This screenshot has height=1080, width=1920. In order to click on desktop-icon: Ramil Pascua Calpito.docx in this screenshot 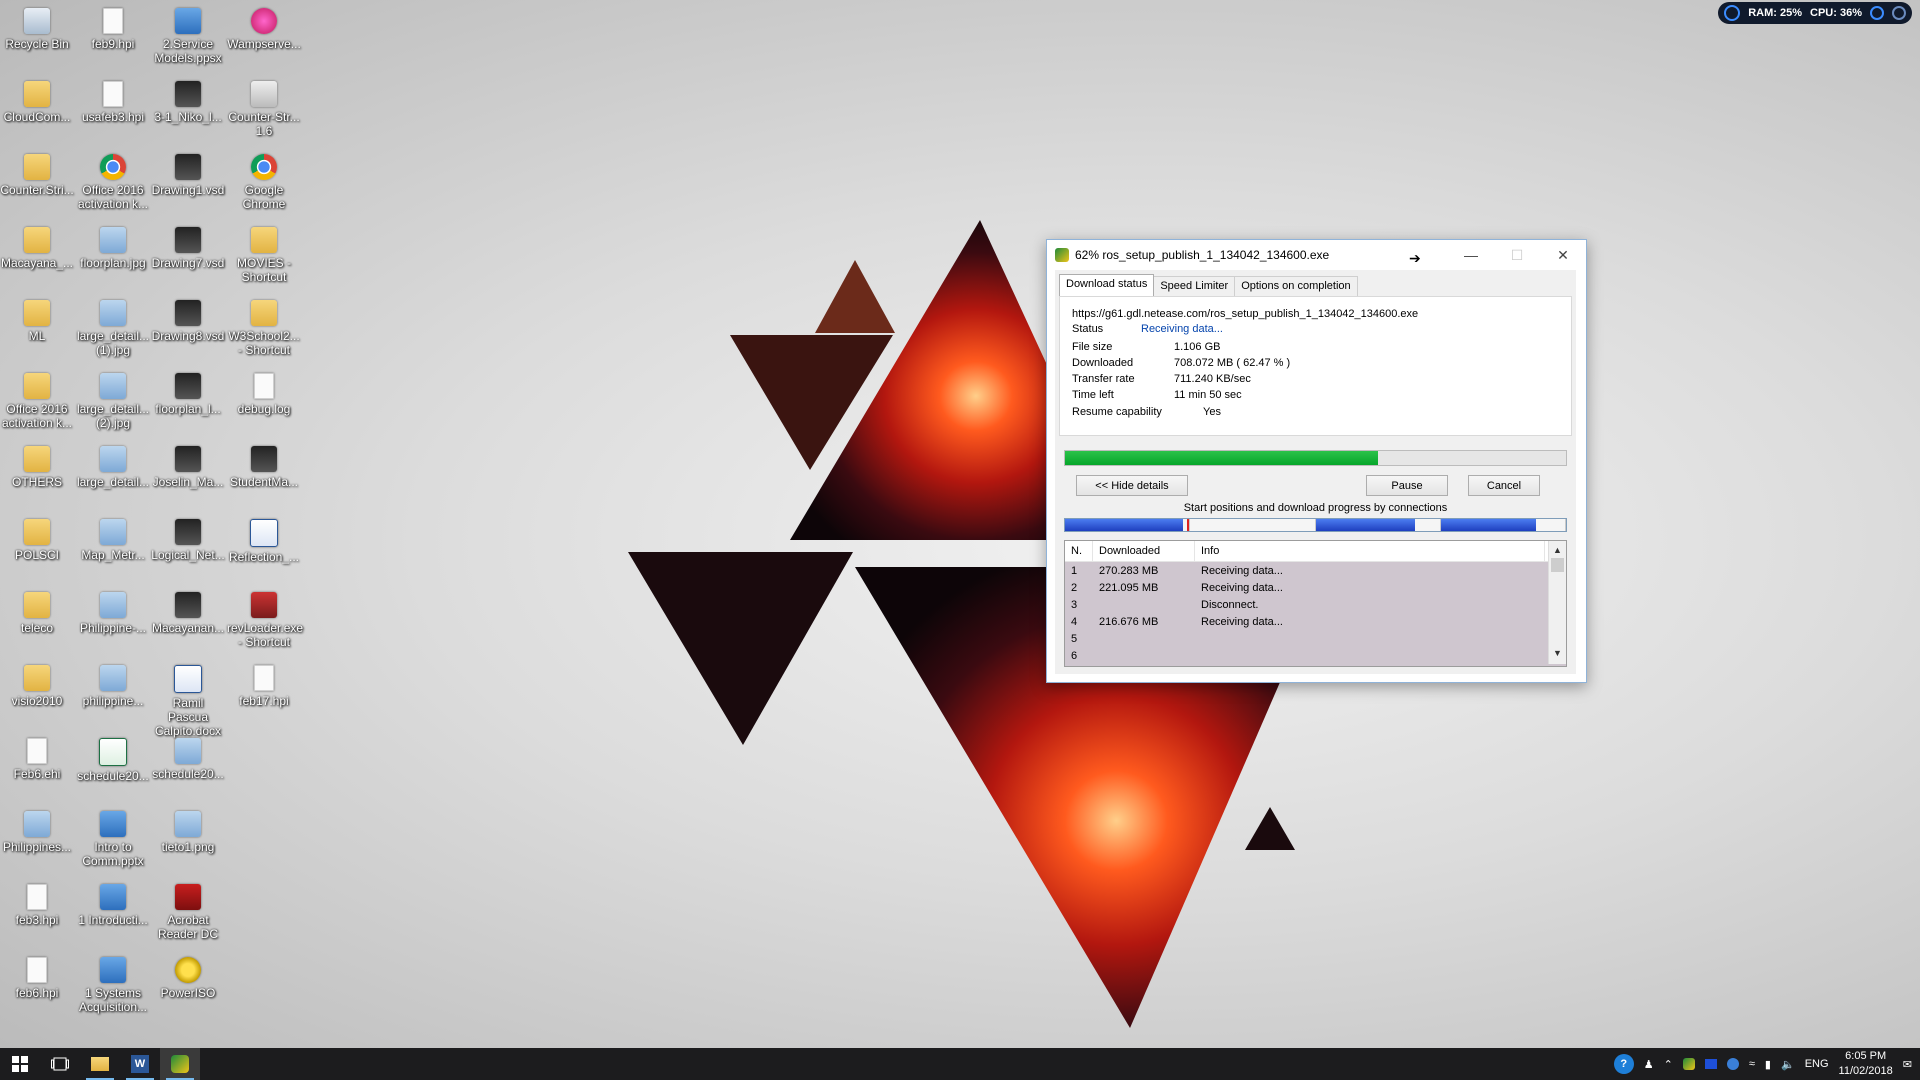, I will do `click(188, 699)`.